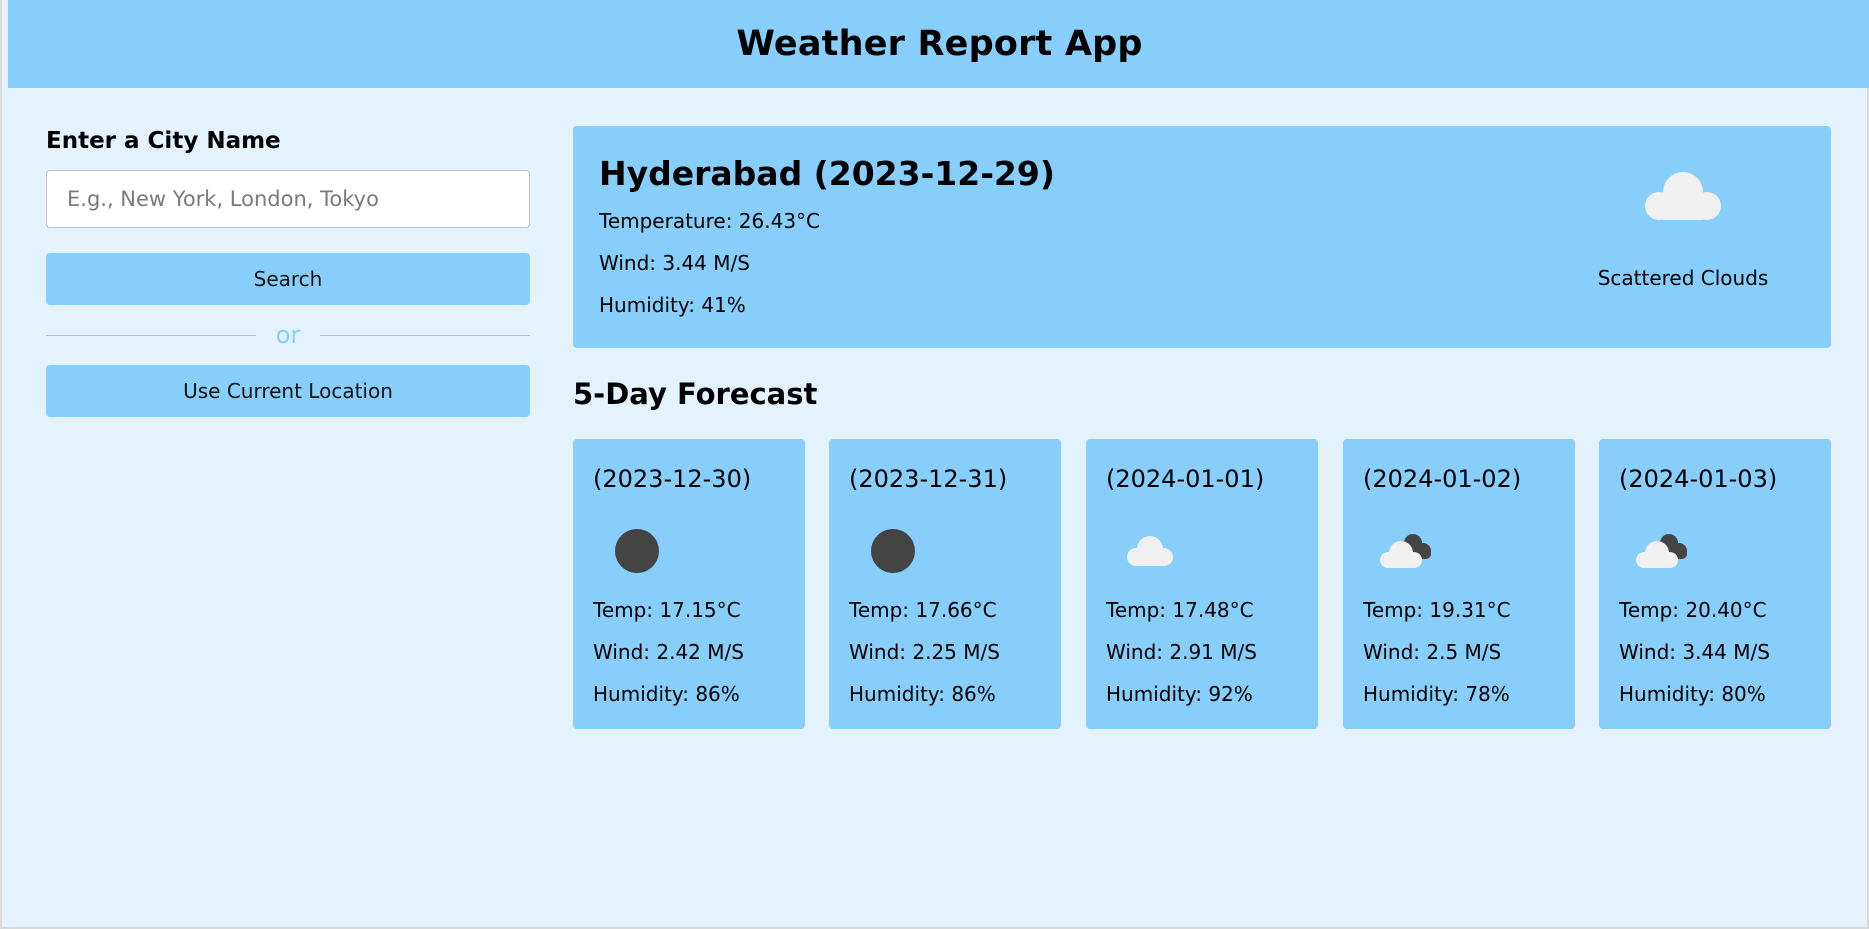 This screenshot has height=929, width=1869. Describe the element at coordinates (288, 279) in the screenshot. I see `search-button: Search` at that location.